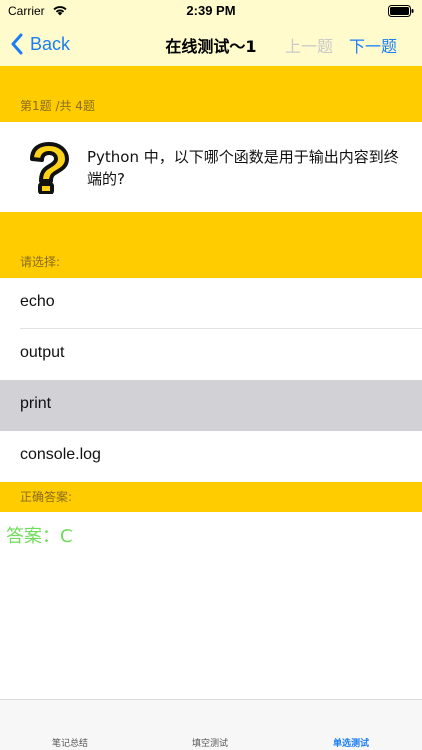 The height and width of the screenshot is (750, 422). Describe the element at coordinates (39, 536) in the screenshot. I see `answer-text: 答案：C` at that location.